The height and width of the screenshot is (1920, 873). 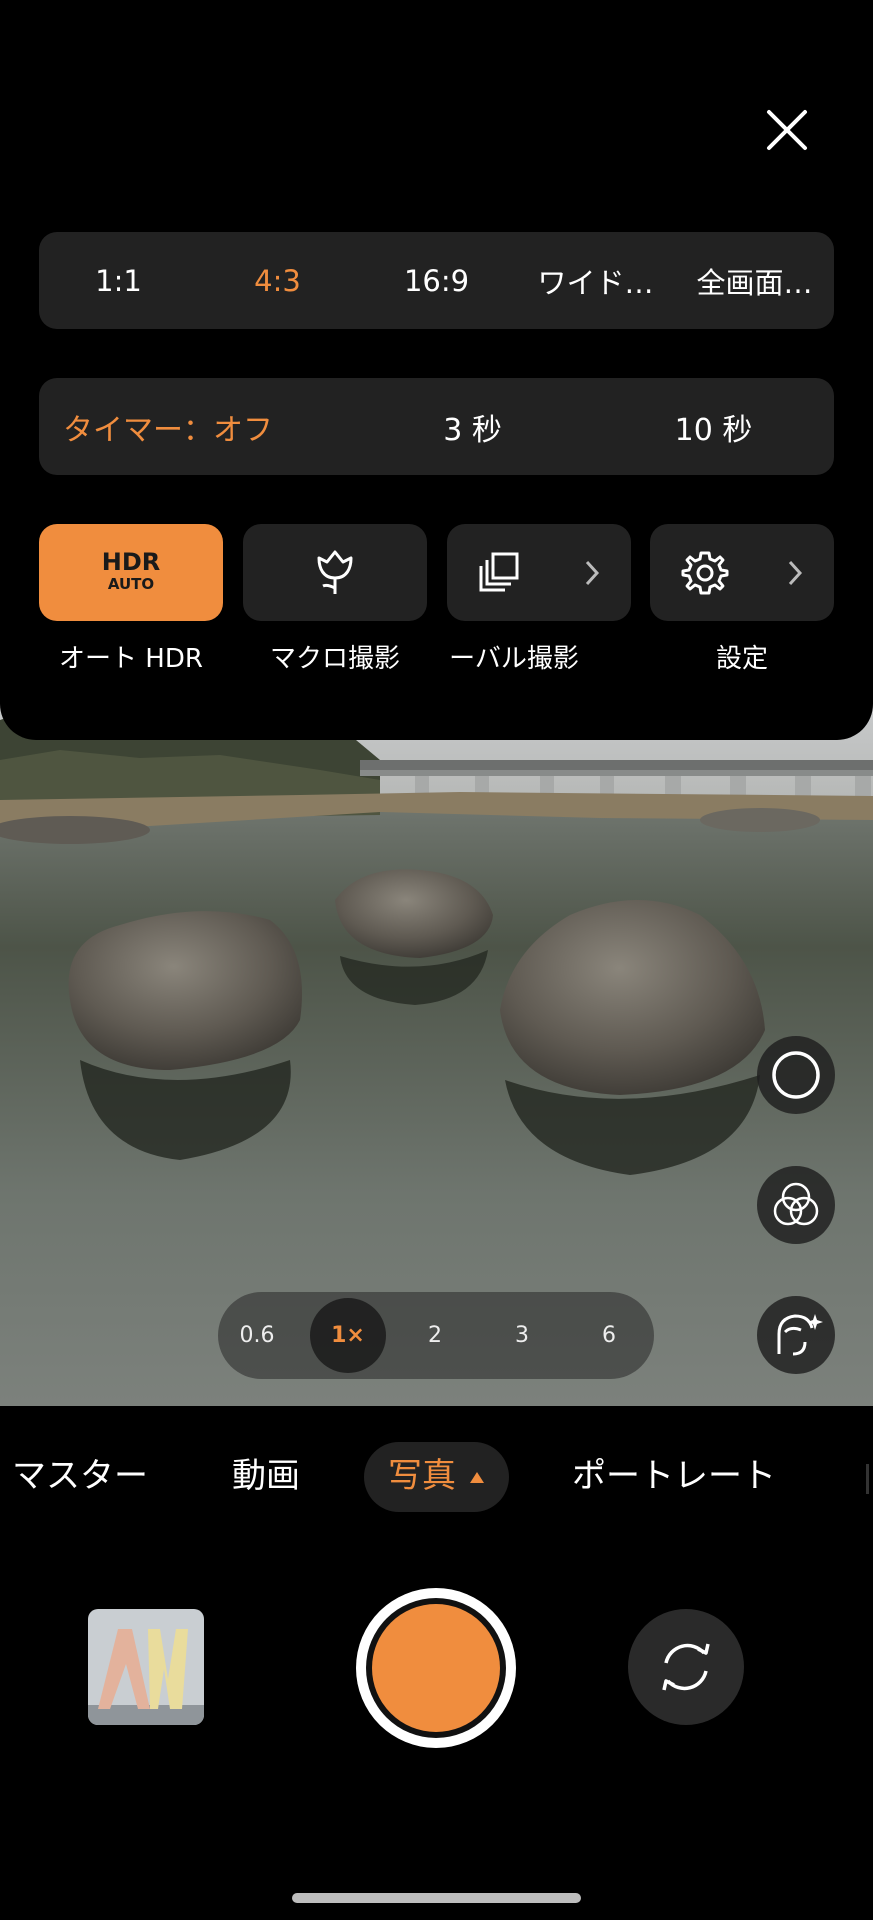 I want to click on zoom-selector: 0.6 1× 2 3 6, so click(x=436, y=1335).